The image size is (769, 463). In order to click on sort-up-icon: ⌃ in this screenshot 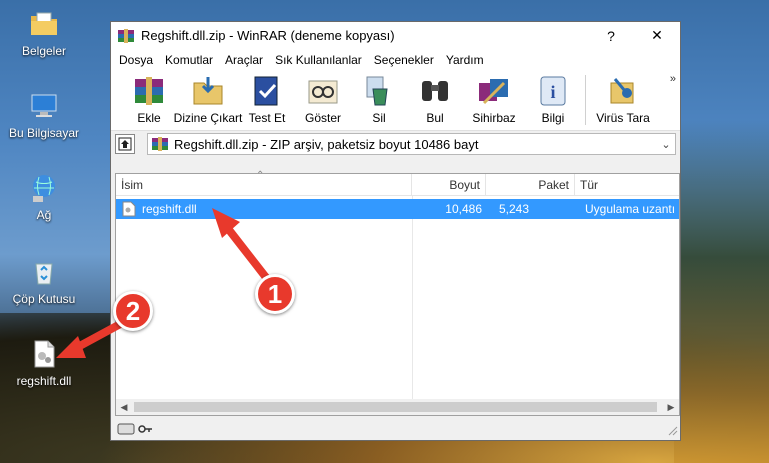, I will do `click(260, 175)`.